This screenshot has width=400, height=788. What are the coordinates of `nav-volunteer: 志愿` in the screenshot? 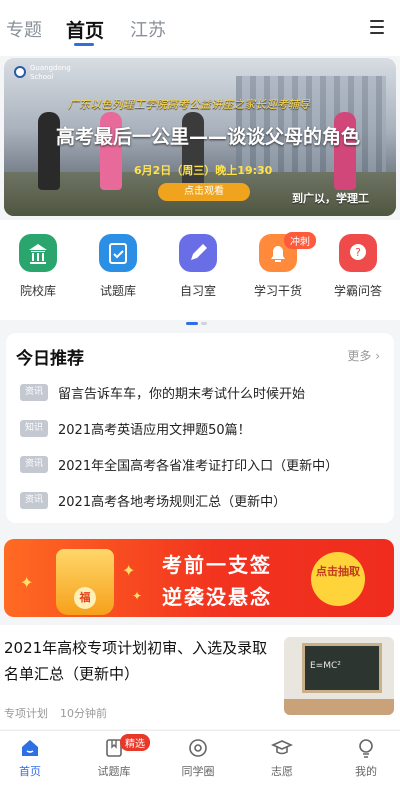 It's located at (282, 758).